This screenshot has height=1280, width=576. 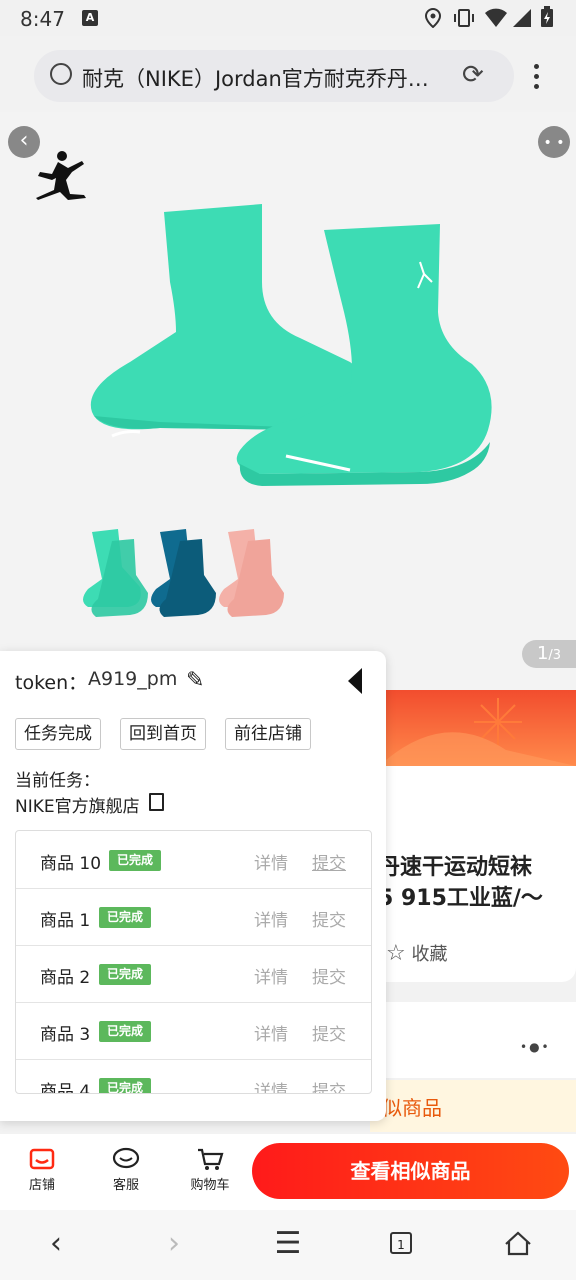 What do you see at coordinates (455, 867) in the screenshot?
I see `product-title-line1: 丹速干运动短袜` at bounding box center [455, 867].